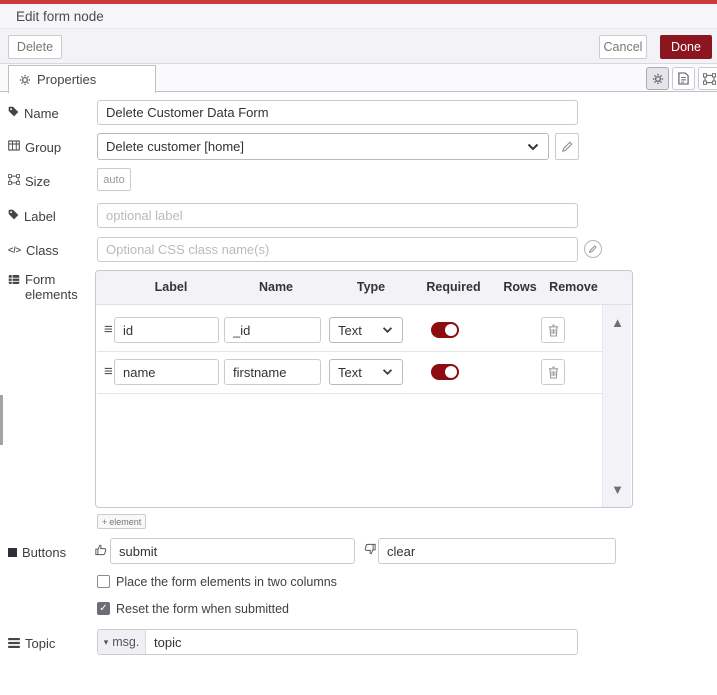 The image size is (717, 695). Describe the element at coordinates (686, 47) in the screenshot. I see `done-button: Done` at that location.